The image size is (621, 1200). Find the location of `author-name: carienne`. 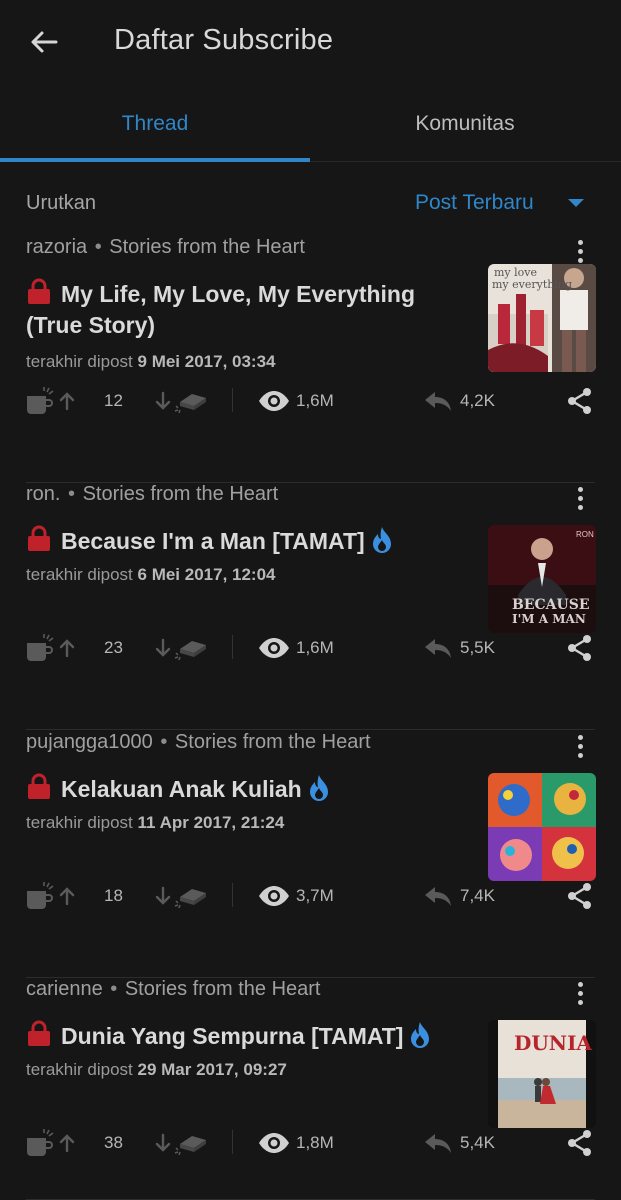

author-name: carienne is located at coordinates (64, 989).